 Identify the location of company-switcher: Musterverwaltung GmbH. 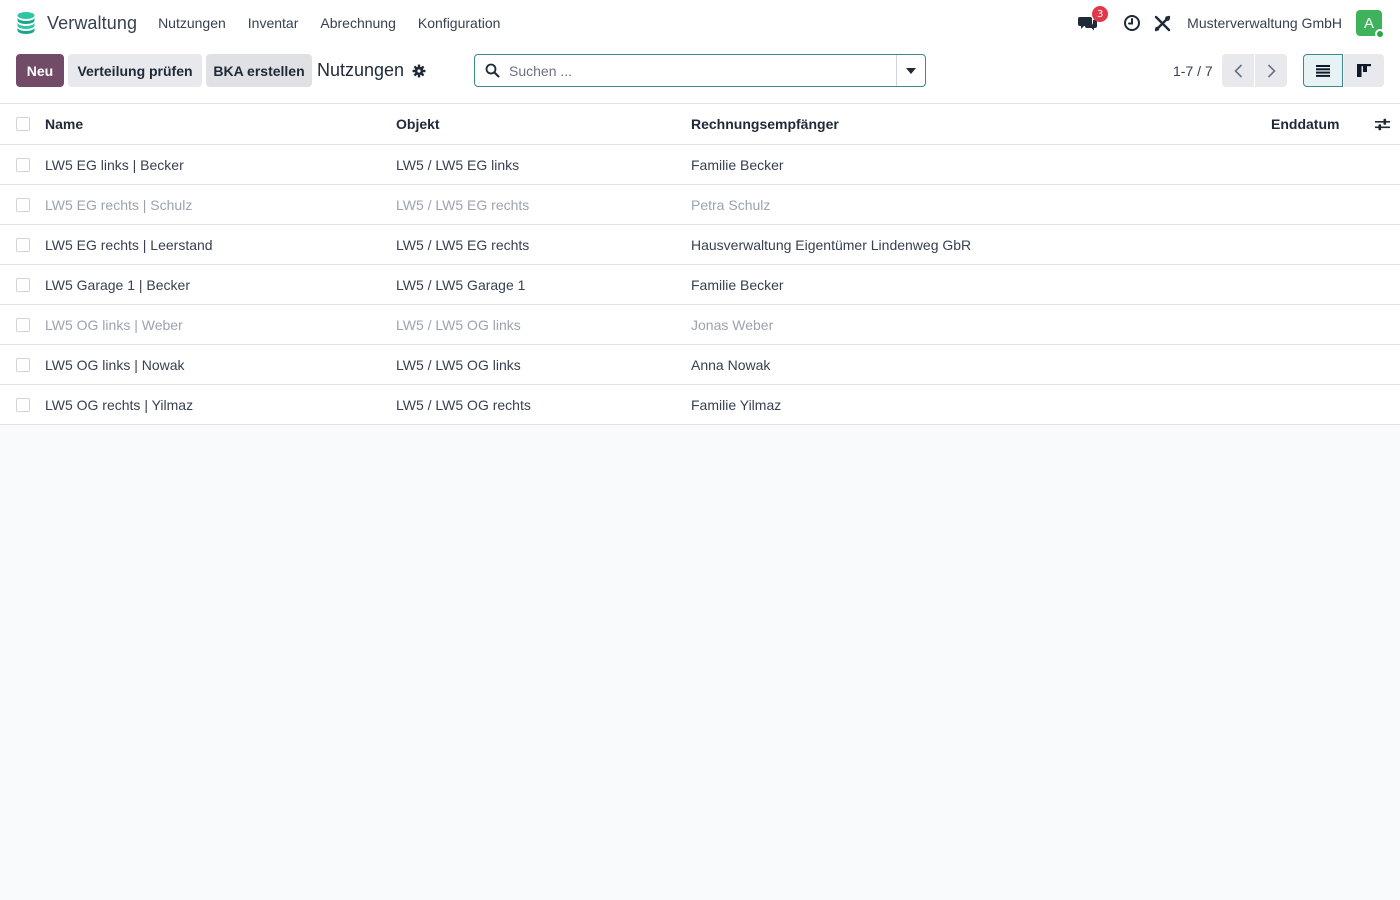
(1264, 23).